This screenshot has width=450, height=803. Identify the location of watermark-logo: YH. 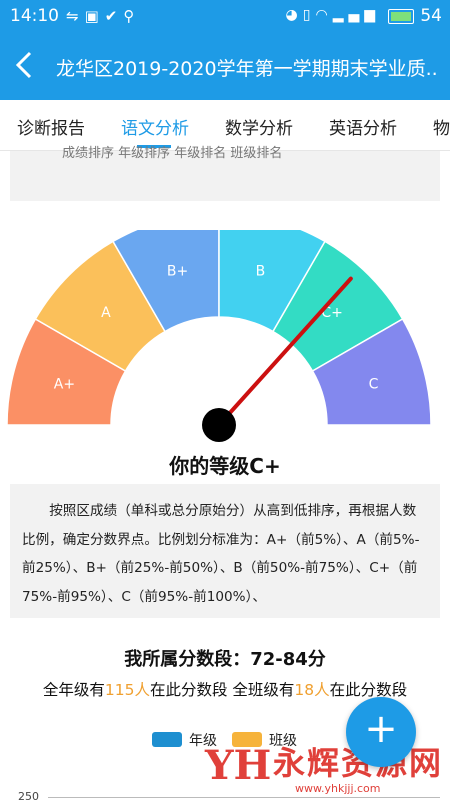
(238, 765).